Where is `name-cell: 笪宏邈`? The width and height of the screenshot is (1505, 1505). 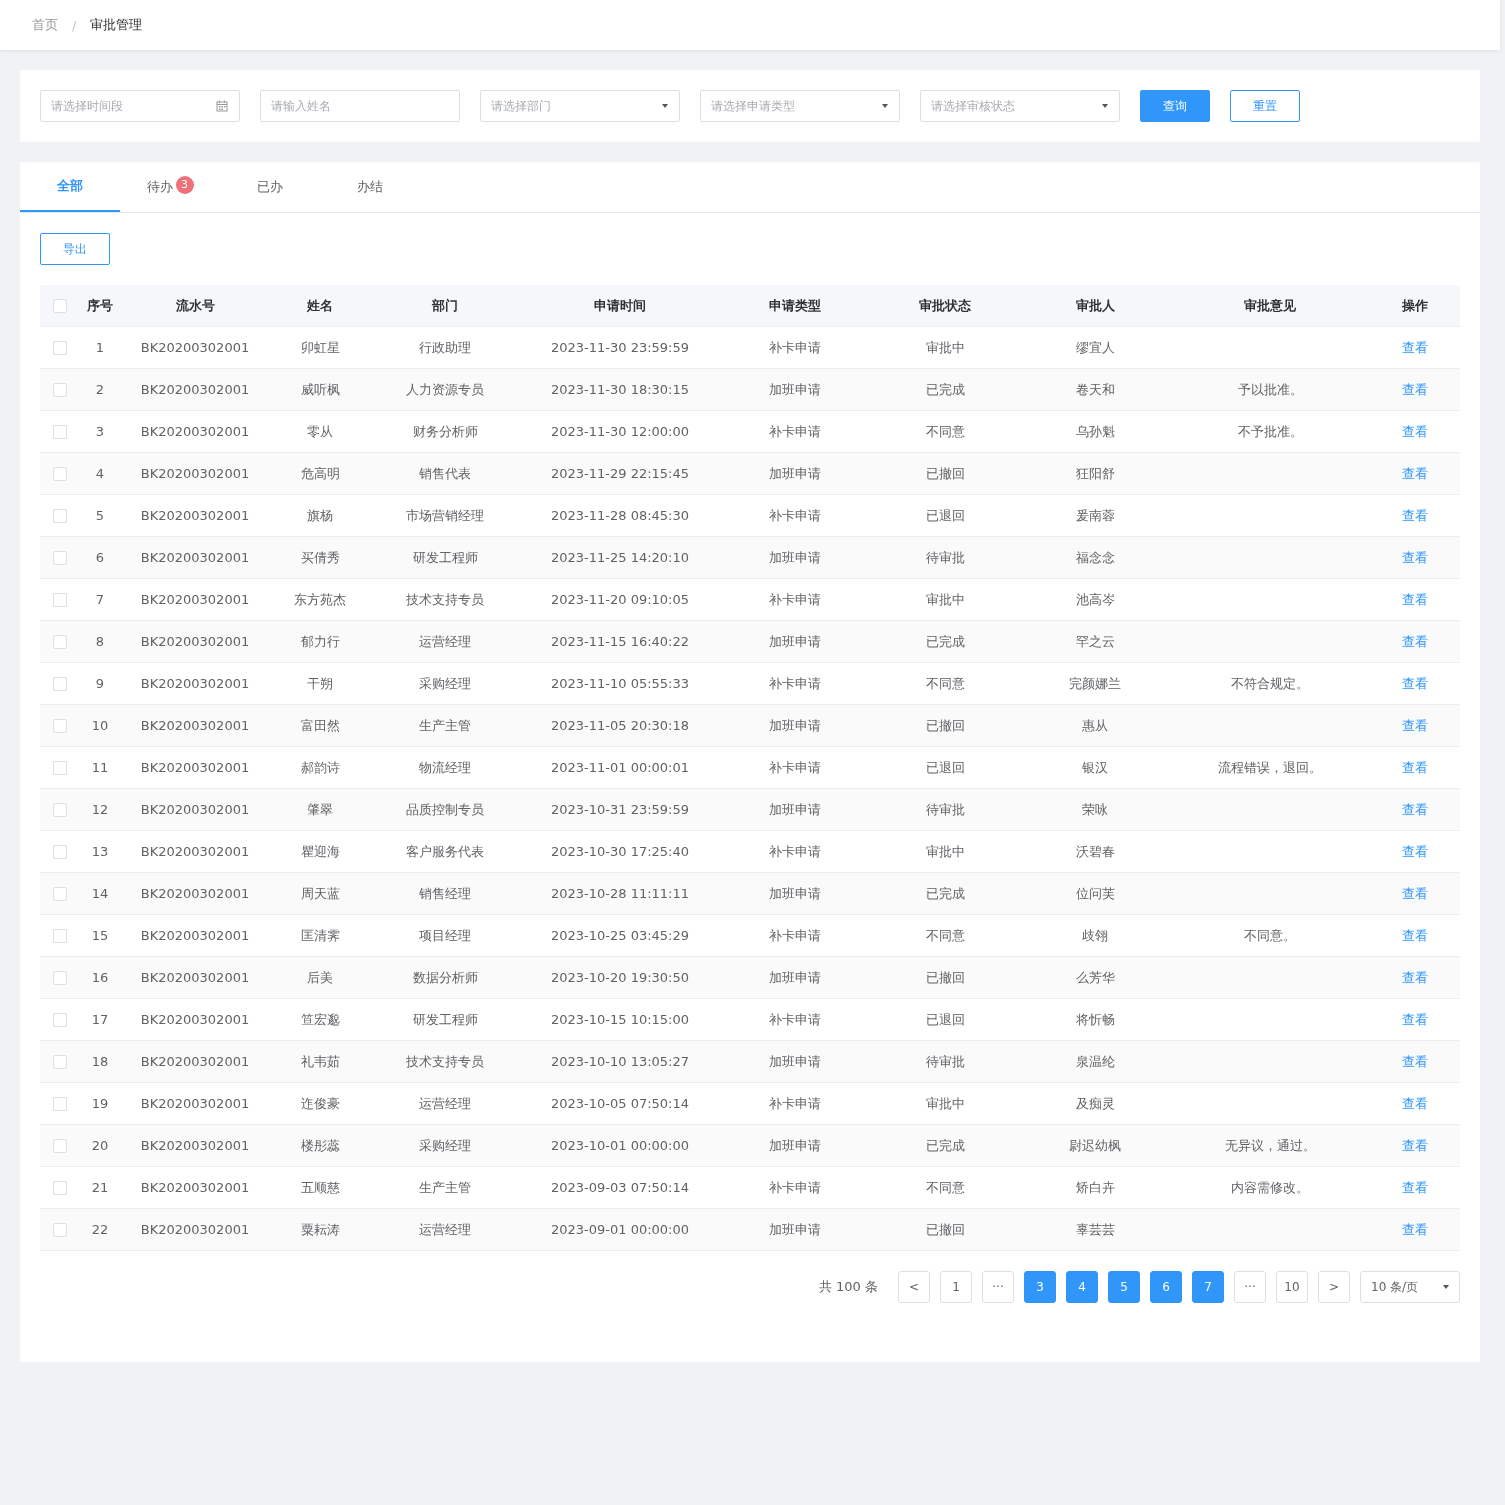 name-cell: 笪宏邈 is located at coordinates (320, 1019).